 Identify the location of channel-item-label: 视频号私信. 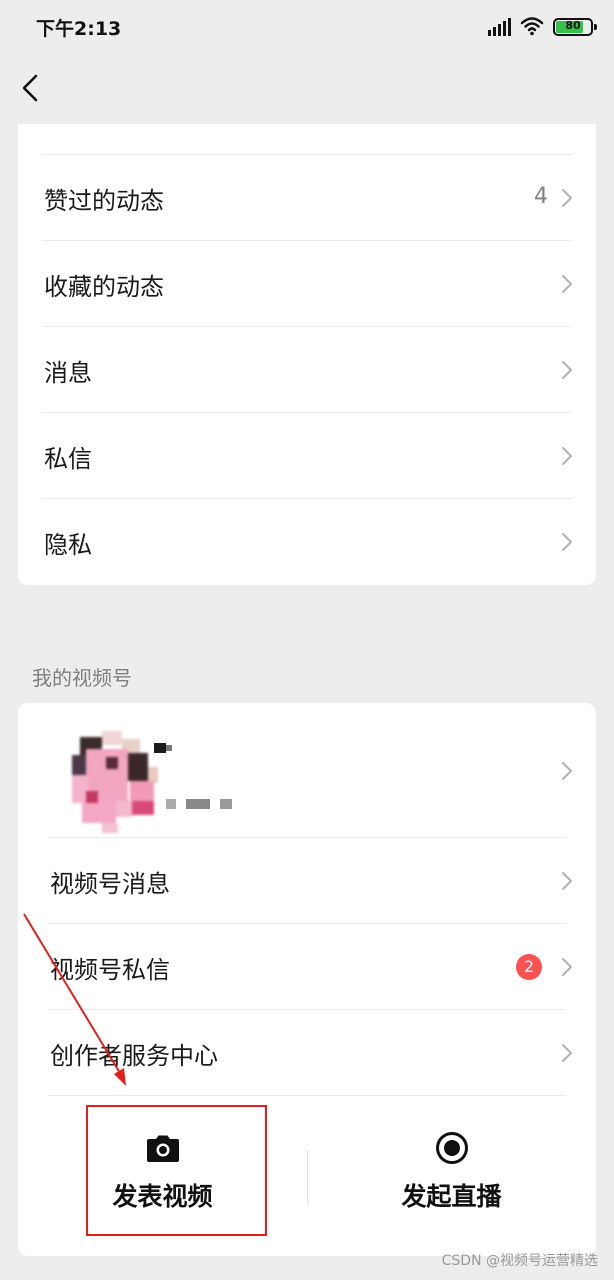
(110, 970).